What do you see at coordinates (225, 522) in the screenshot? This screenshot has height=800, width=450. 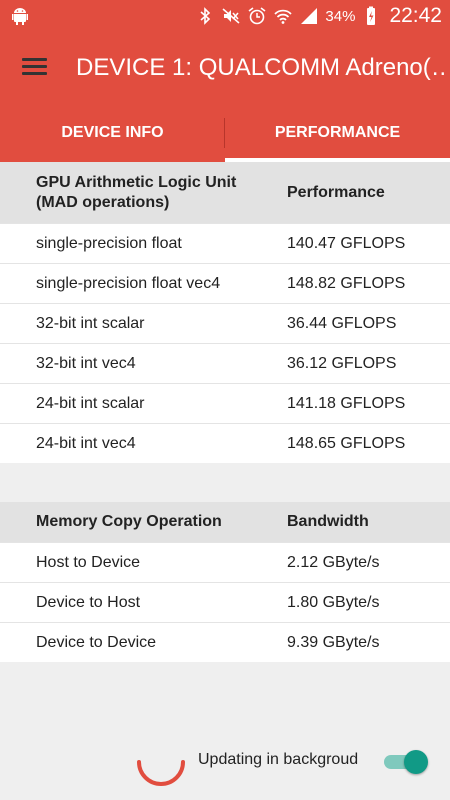 I see `table-header: Memory Copy Operation Bandwidth` at bounding box center [225, 522].